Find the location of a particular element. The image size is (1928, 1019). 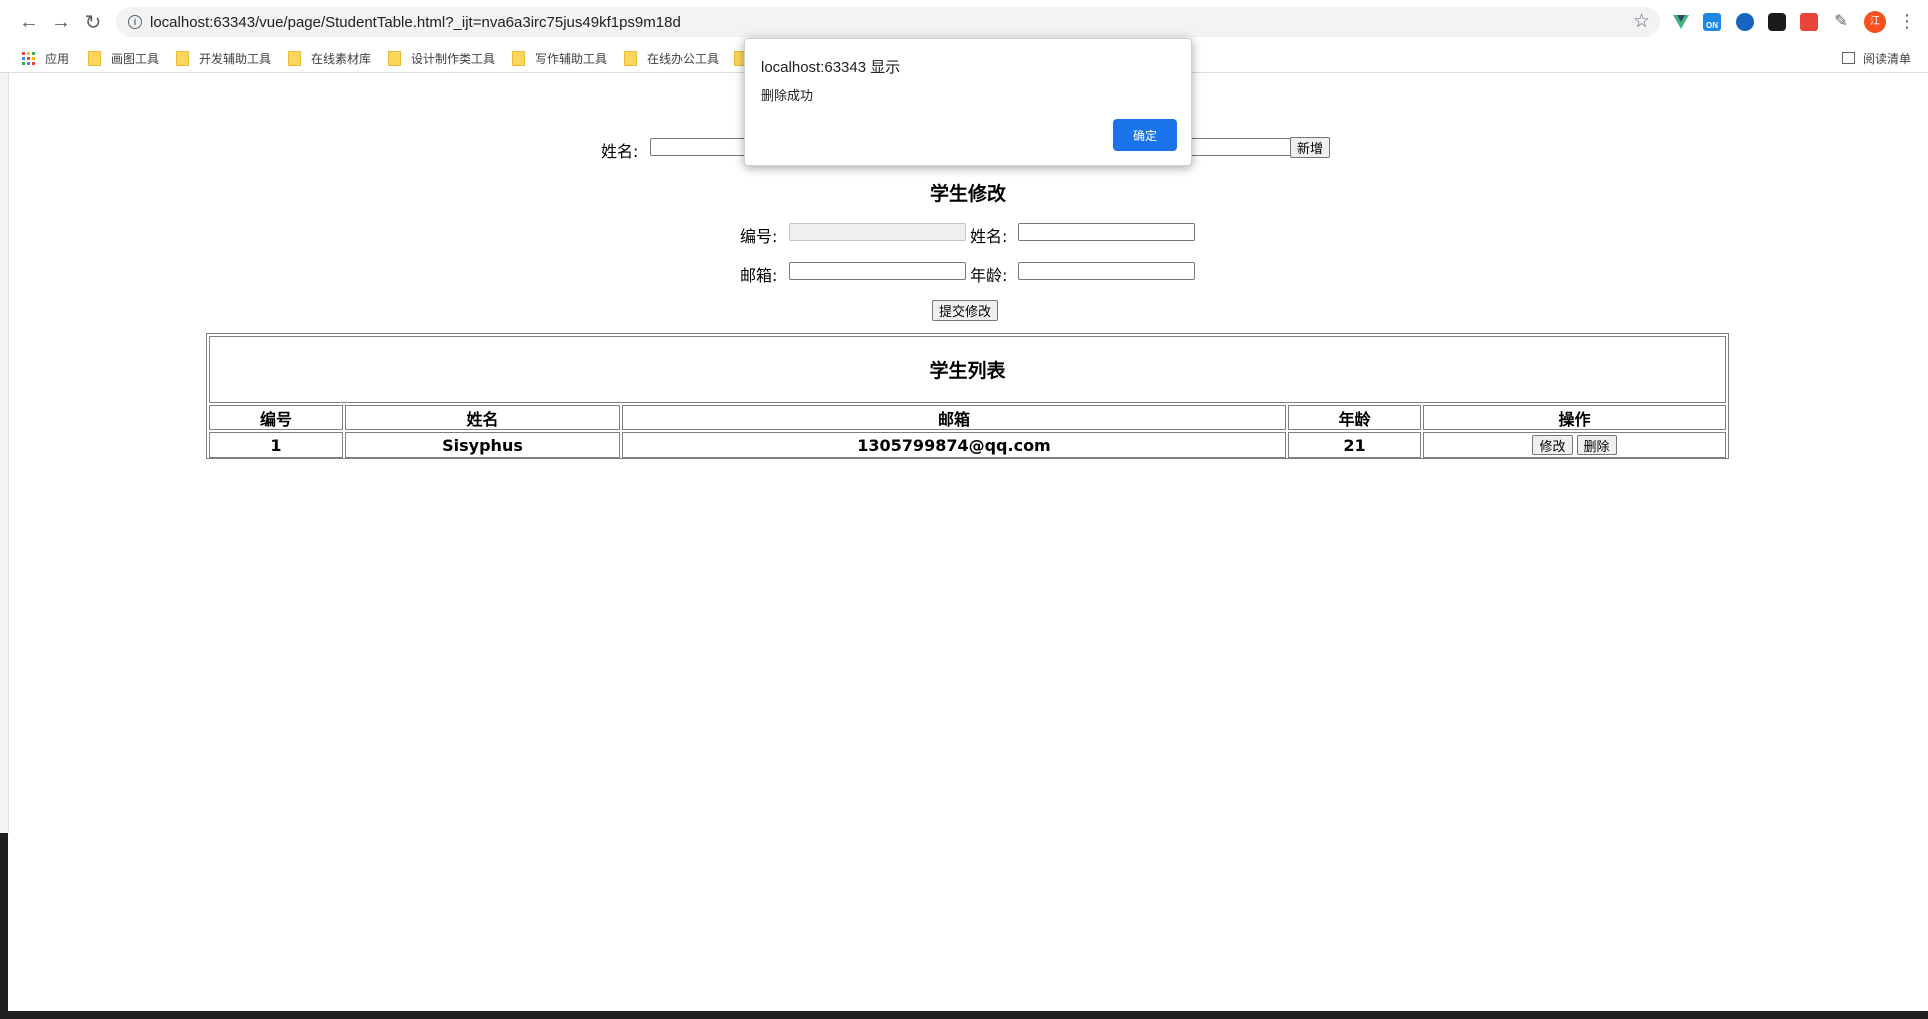

cell-age: 21 is located at coordinates (1354, 445).